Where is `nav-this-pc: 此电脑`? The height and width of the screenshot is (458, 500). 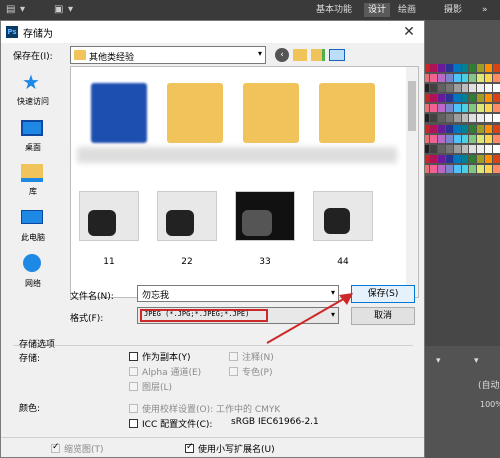
nav-this-pc: 此电脑 is located at coordinates (33, 237).